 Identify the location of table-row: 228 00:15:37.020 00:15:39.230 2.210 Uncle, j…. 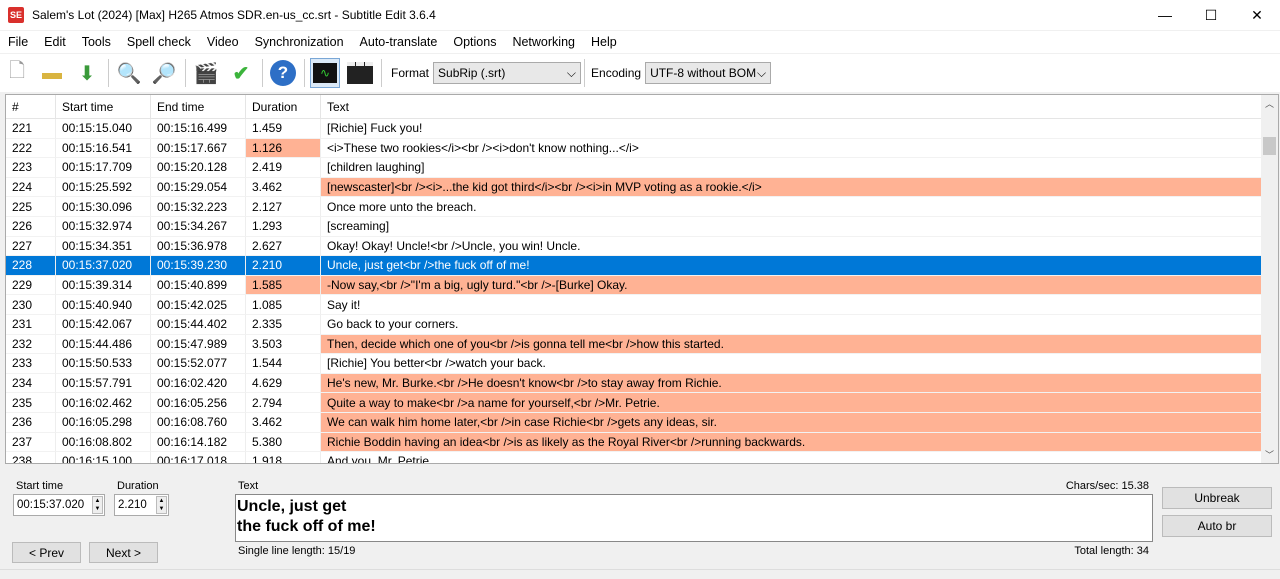
(642, 266).